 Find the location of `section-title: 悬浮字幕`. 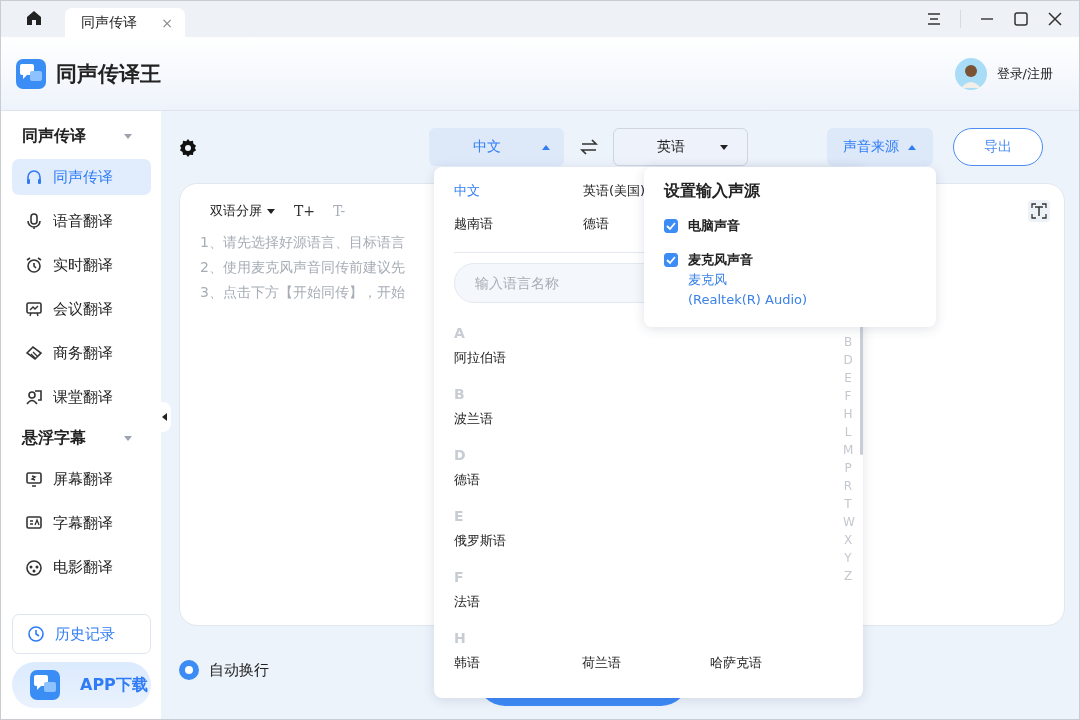

section-title: 悬浮字幕 is located at coordinates (54, 438).